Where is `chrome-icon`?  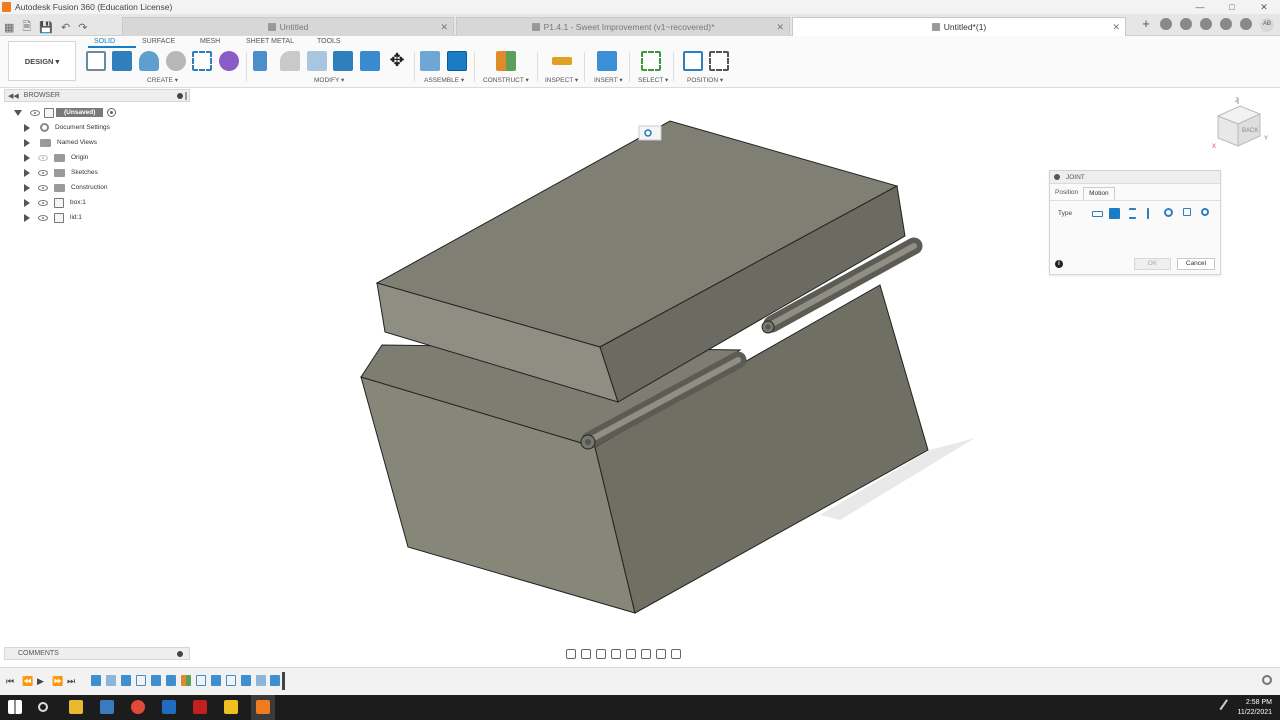
chrome-icon is located at coordinates (138, 707).